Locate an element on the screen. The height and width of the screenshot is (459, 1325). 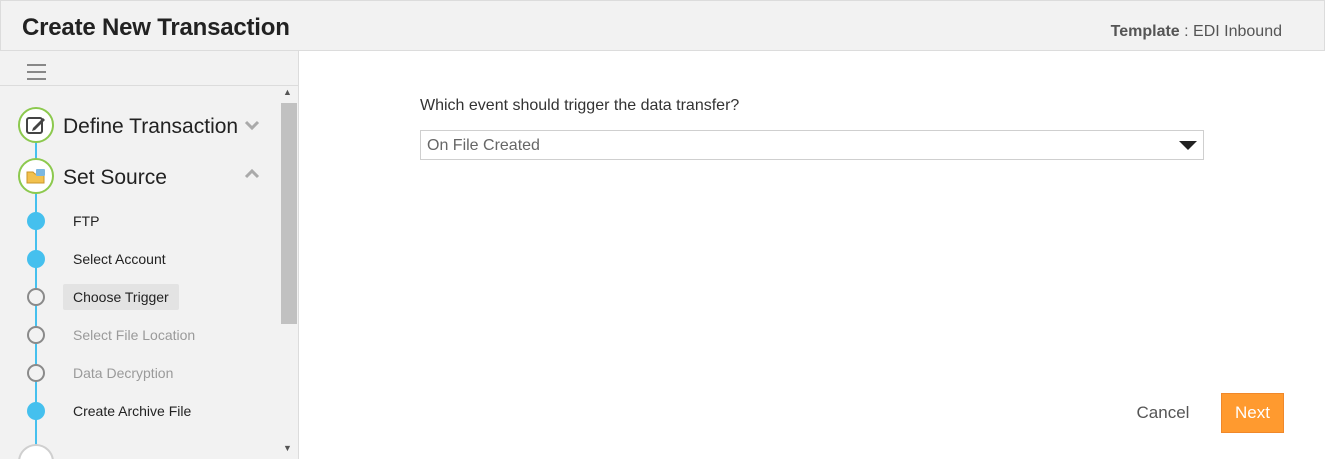
trigger-select-value: On File Created is located at coordinates (483, 145).